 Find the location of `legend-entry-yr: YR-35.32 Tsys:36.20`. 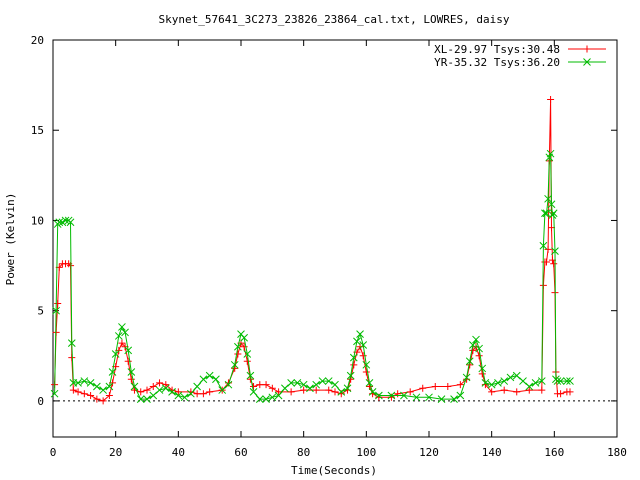

legend-entry-yr: YR-35.32 Tsys:36.20 is located at coordinates (520, 62).